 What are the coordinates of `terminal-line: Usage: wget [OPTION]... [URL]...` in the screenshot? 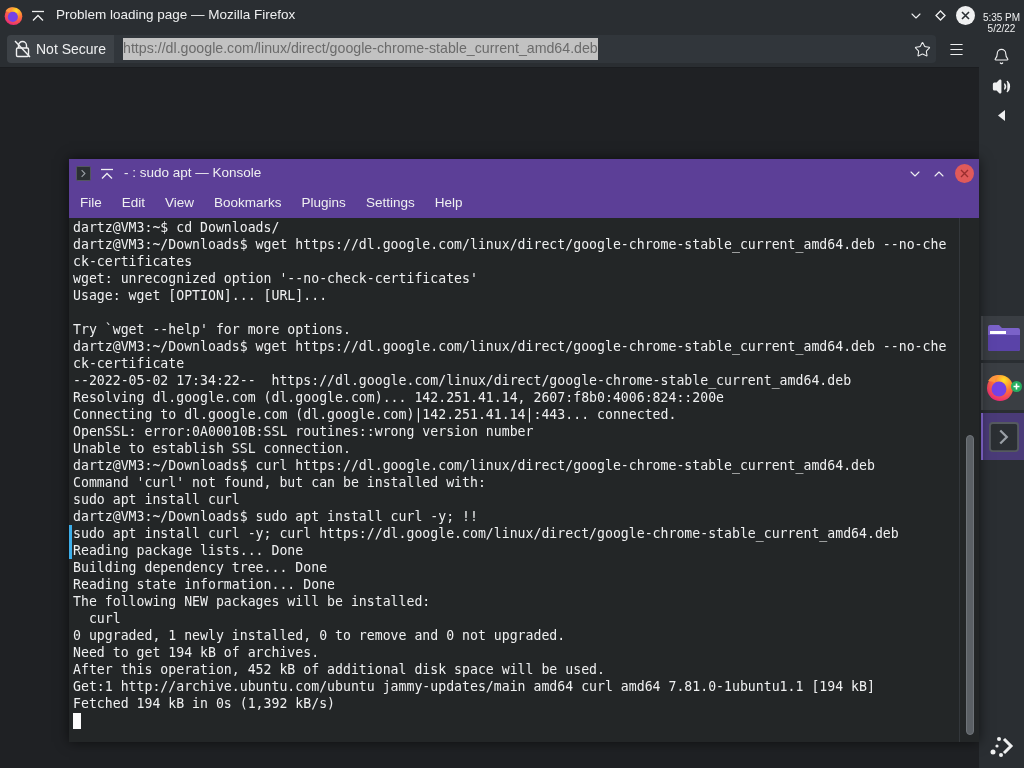 It's located at (200, 295).